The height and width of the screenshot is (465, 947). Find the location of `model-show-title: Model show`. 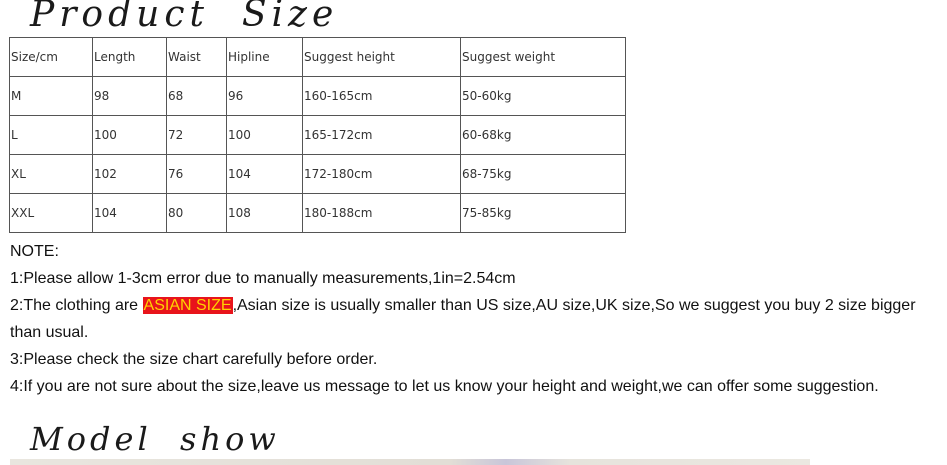

model-show-title: Model show is located at coordinates (155, 439).